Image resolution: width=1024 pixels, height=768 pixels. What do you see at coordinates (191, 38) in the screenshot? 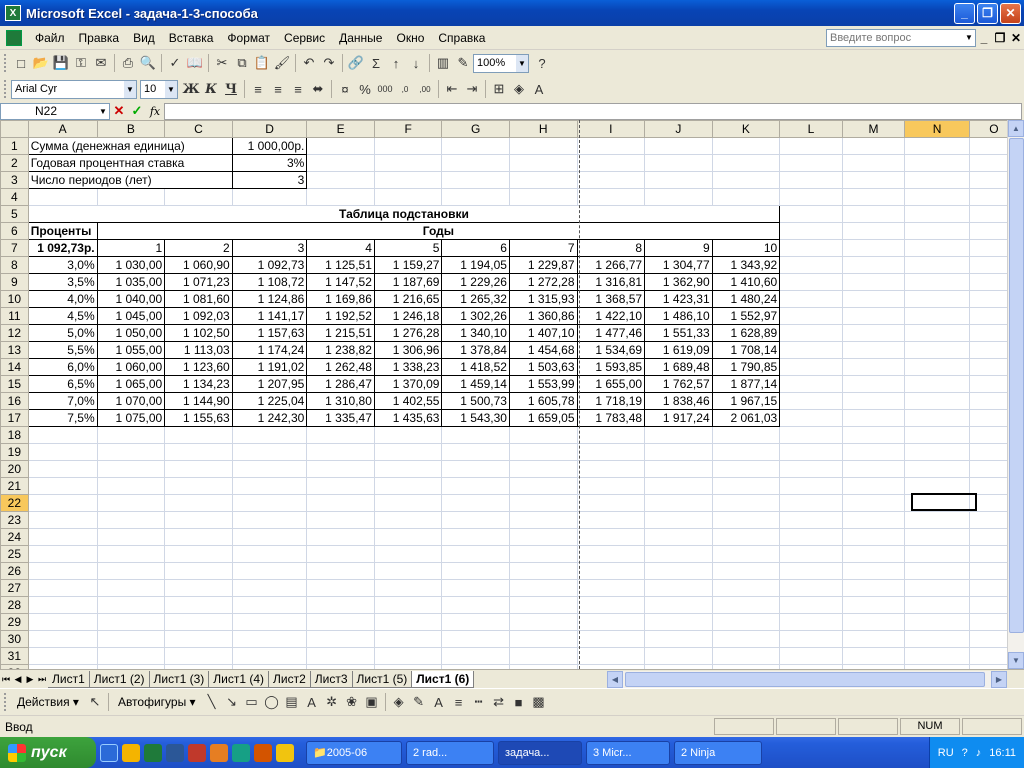
I see `menu-insert: Вставка` at bounding box center [191, 38].